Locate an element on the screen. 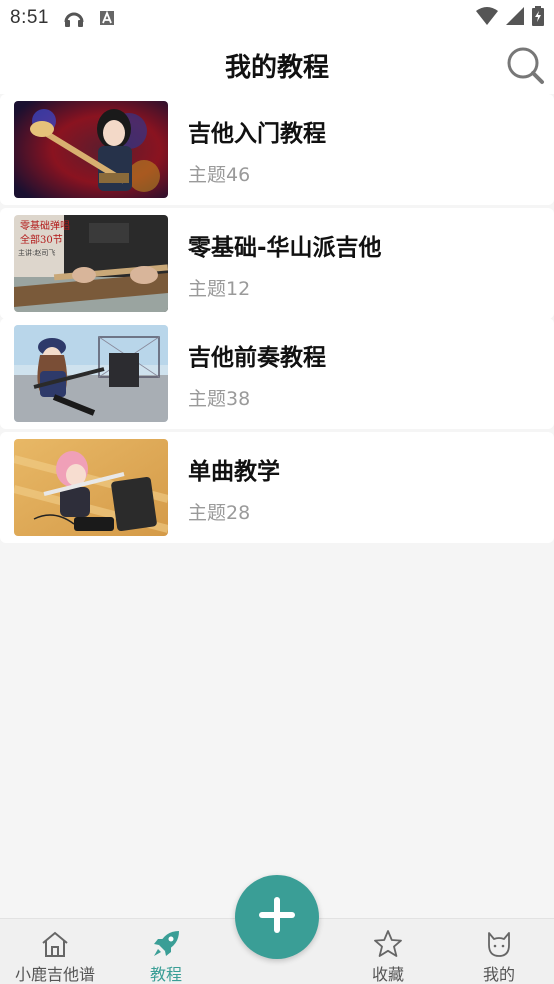  battery-icon is located at coordinates (538, 18).